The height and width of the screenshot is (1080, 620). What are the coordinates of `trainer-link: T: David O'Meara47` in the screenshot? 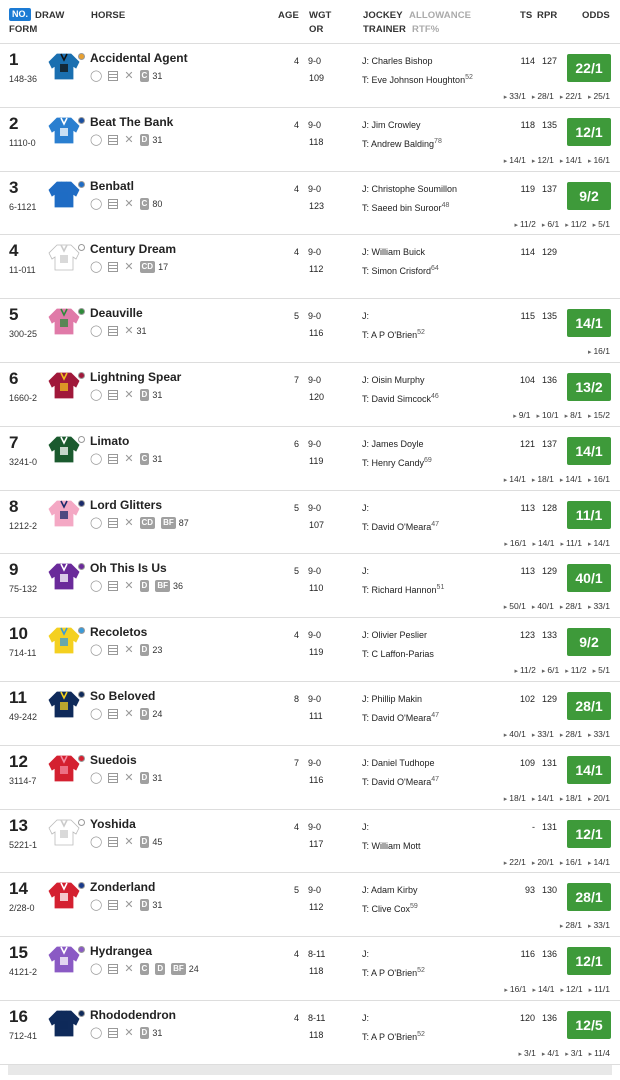 It's located at (400, 781).